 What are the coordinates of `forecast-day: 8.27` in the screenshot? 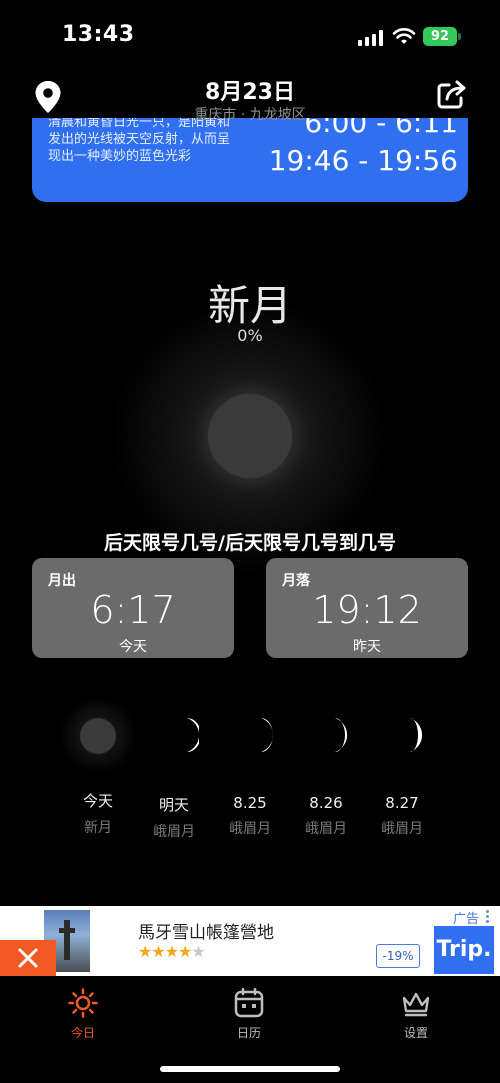 It's located at (402, 803).